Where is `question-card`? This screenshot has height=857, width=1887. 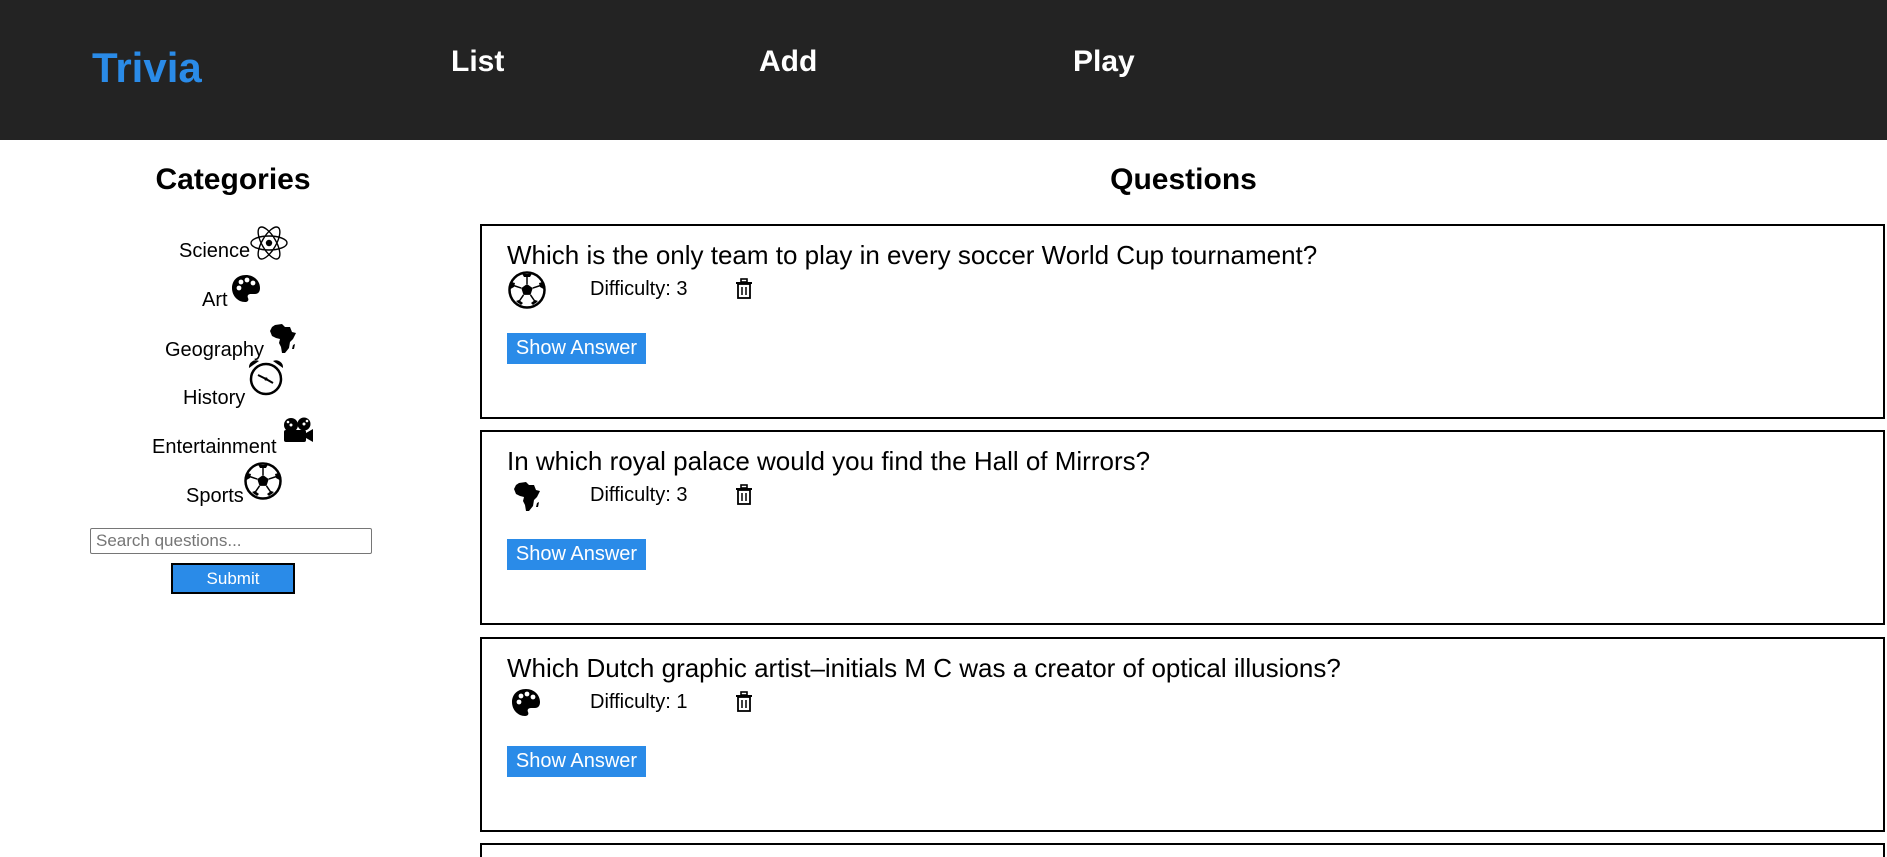
question-card is located at coordinates (1182, 850).